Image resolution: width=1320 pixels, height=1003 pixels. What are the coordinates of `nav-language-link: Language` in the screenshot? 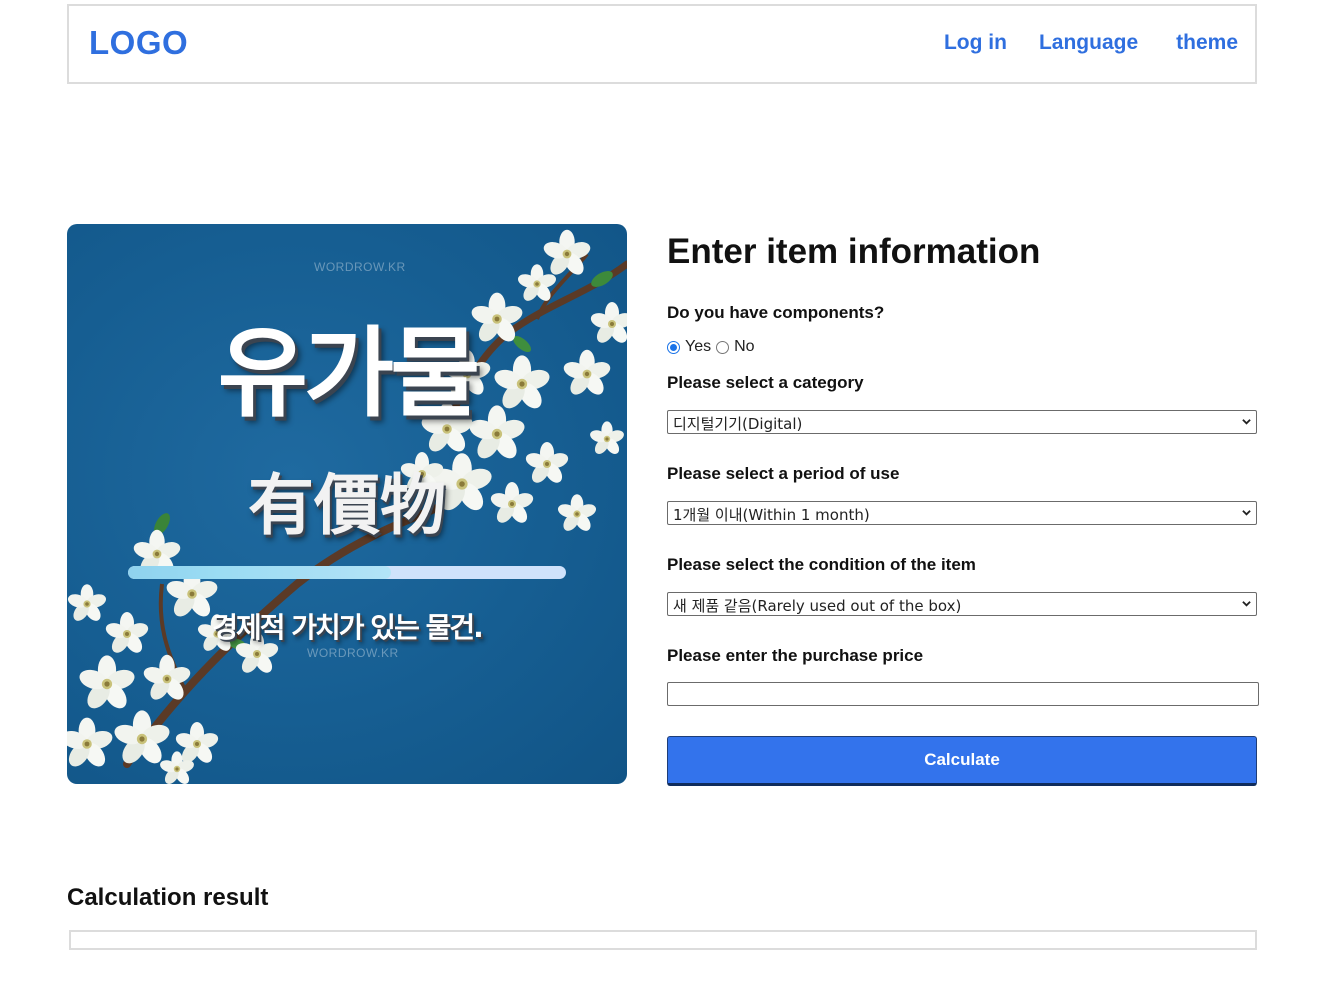 It's located at (1088, 43).